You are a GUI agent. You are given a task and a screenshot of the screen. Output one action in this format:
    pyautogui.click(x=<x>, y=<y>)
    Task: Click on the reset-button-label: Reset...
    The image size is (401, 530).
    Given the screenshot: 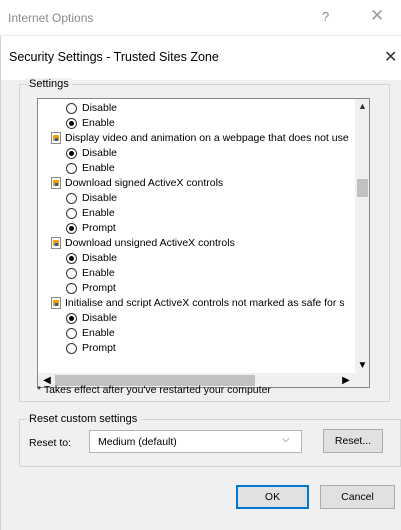 What is the action you would take?
    pyautogui.click(x=353, y=441)
    